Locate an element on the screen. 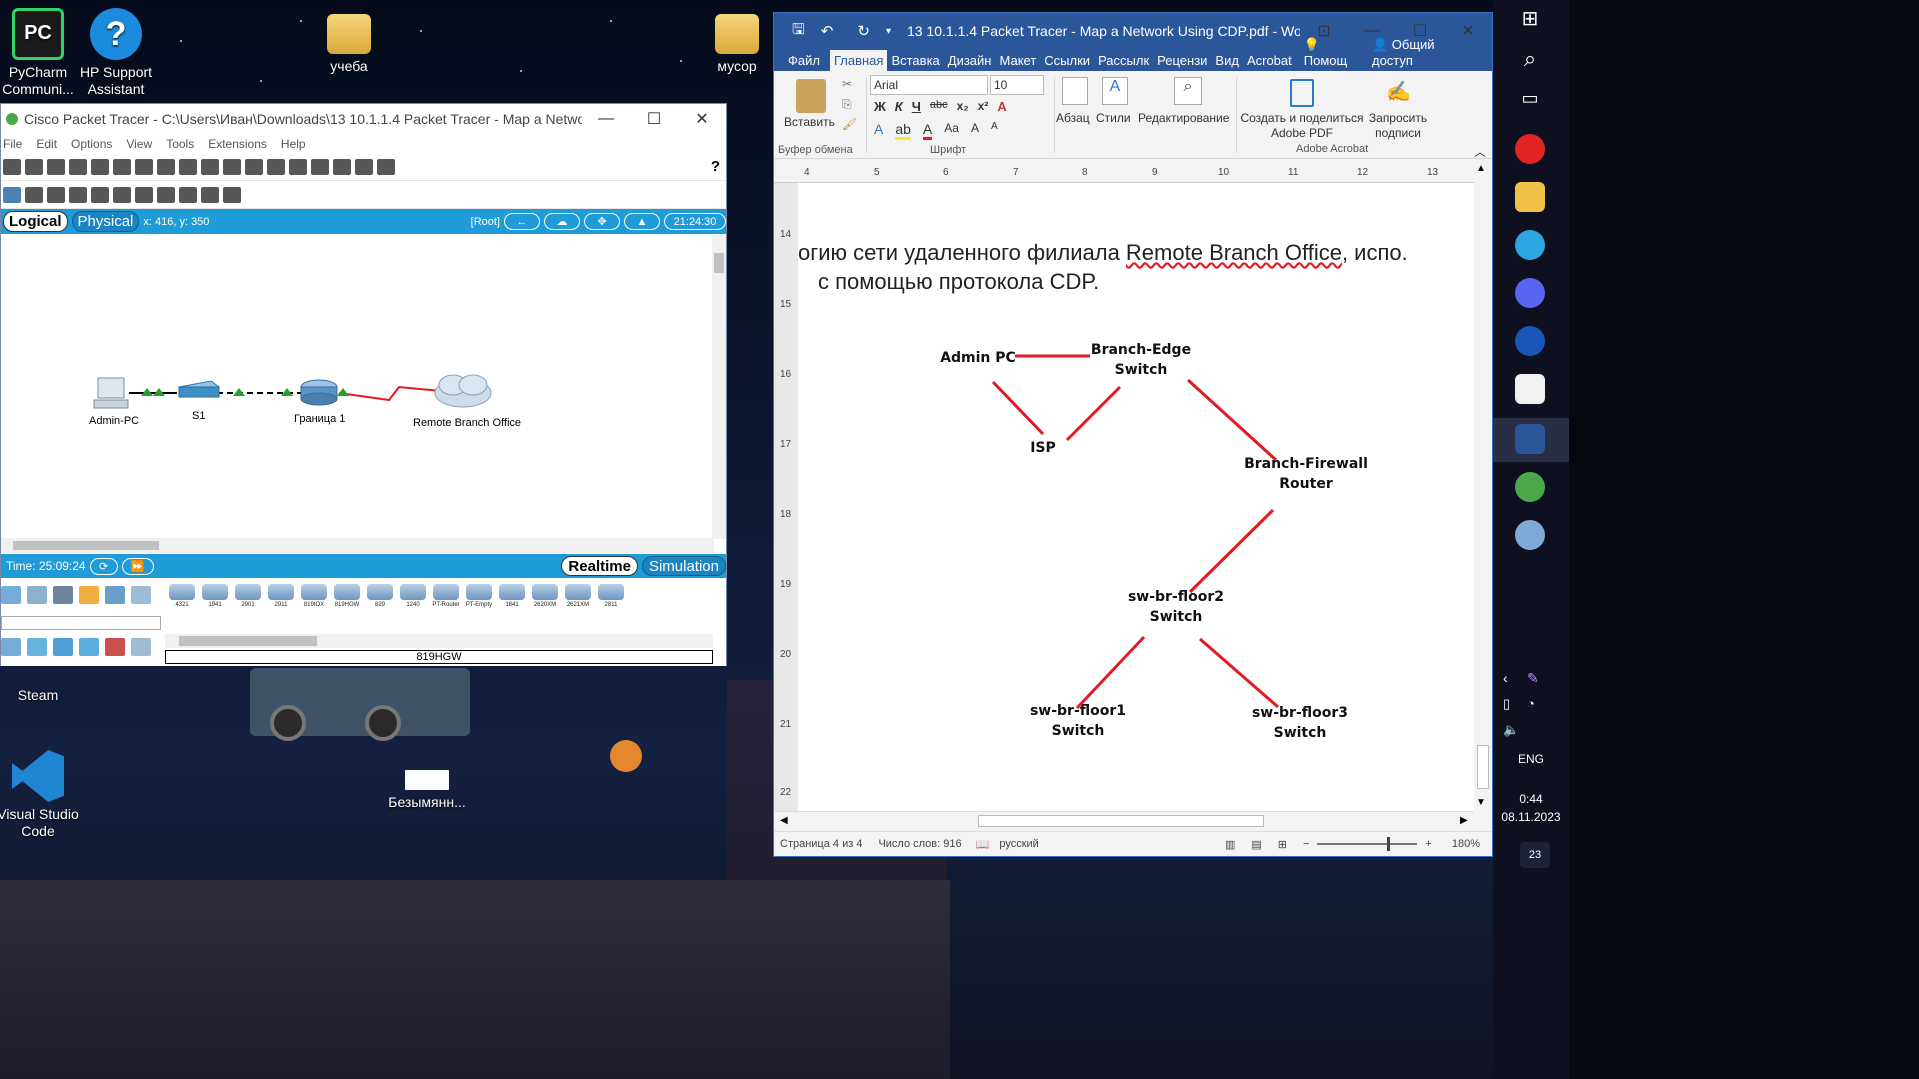 Image resolution: width=1919 pixels, height=1079 pixels. yandex-browser-icon is located at coordinates (1530, 149).